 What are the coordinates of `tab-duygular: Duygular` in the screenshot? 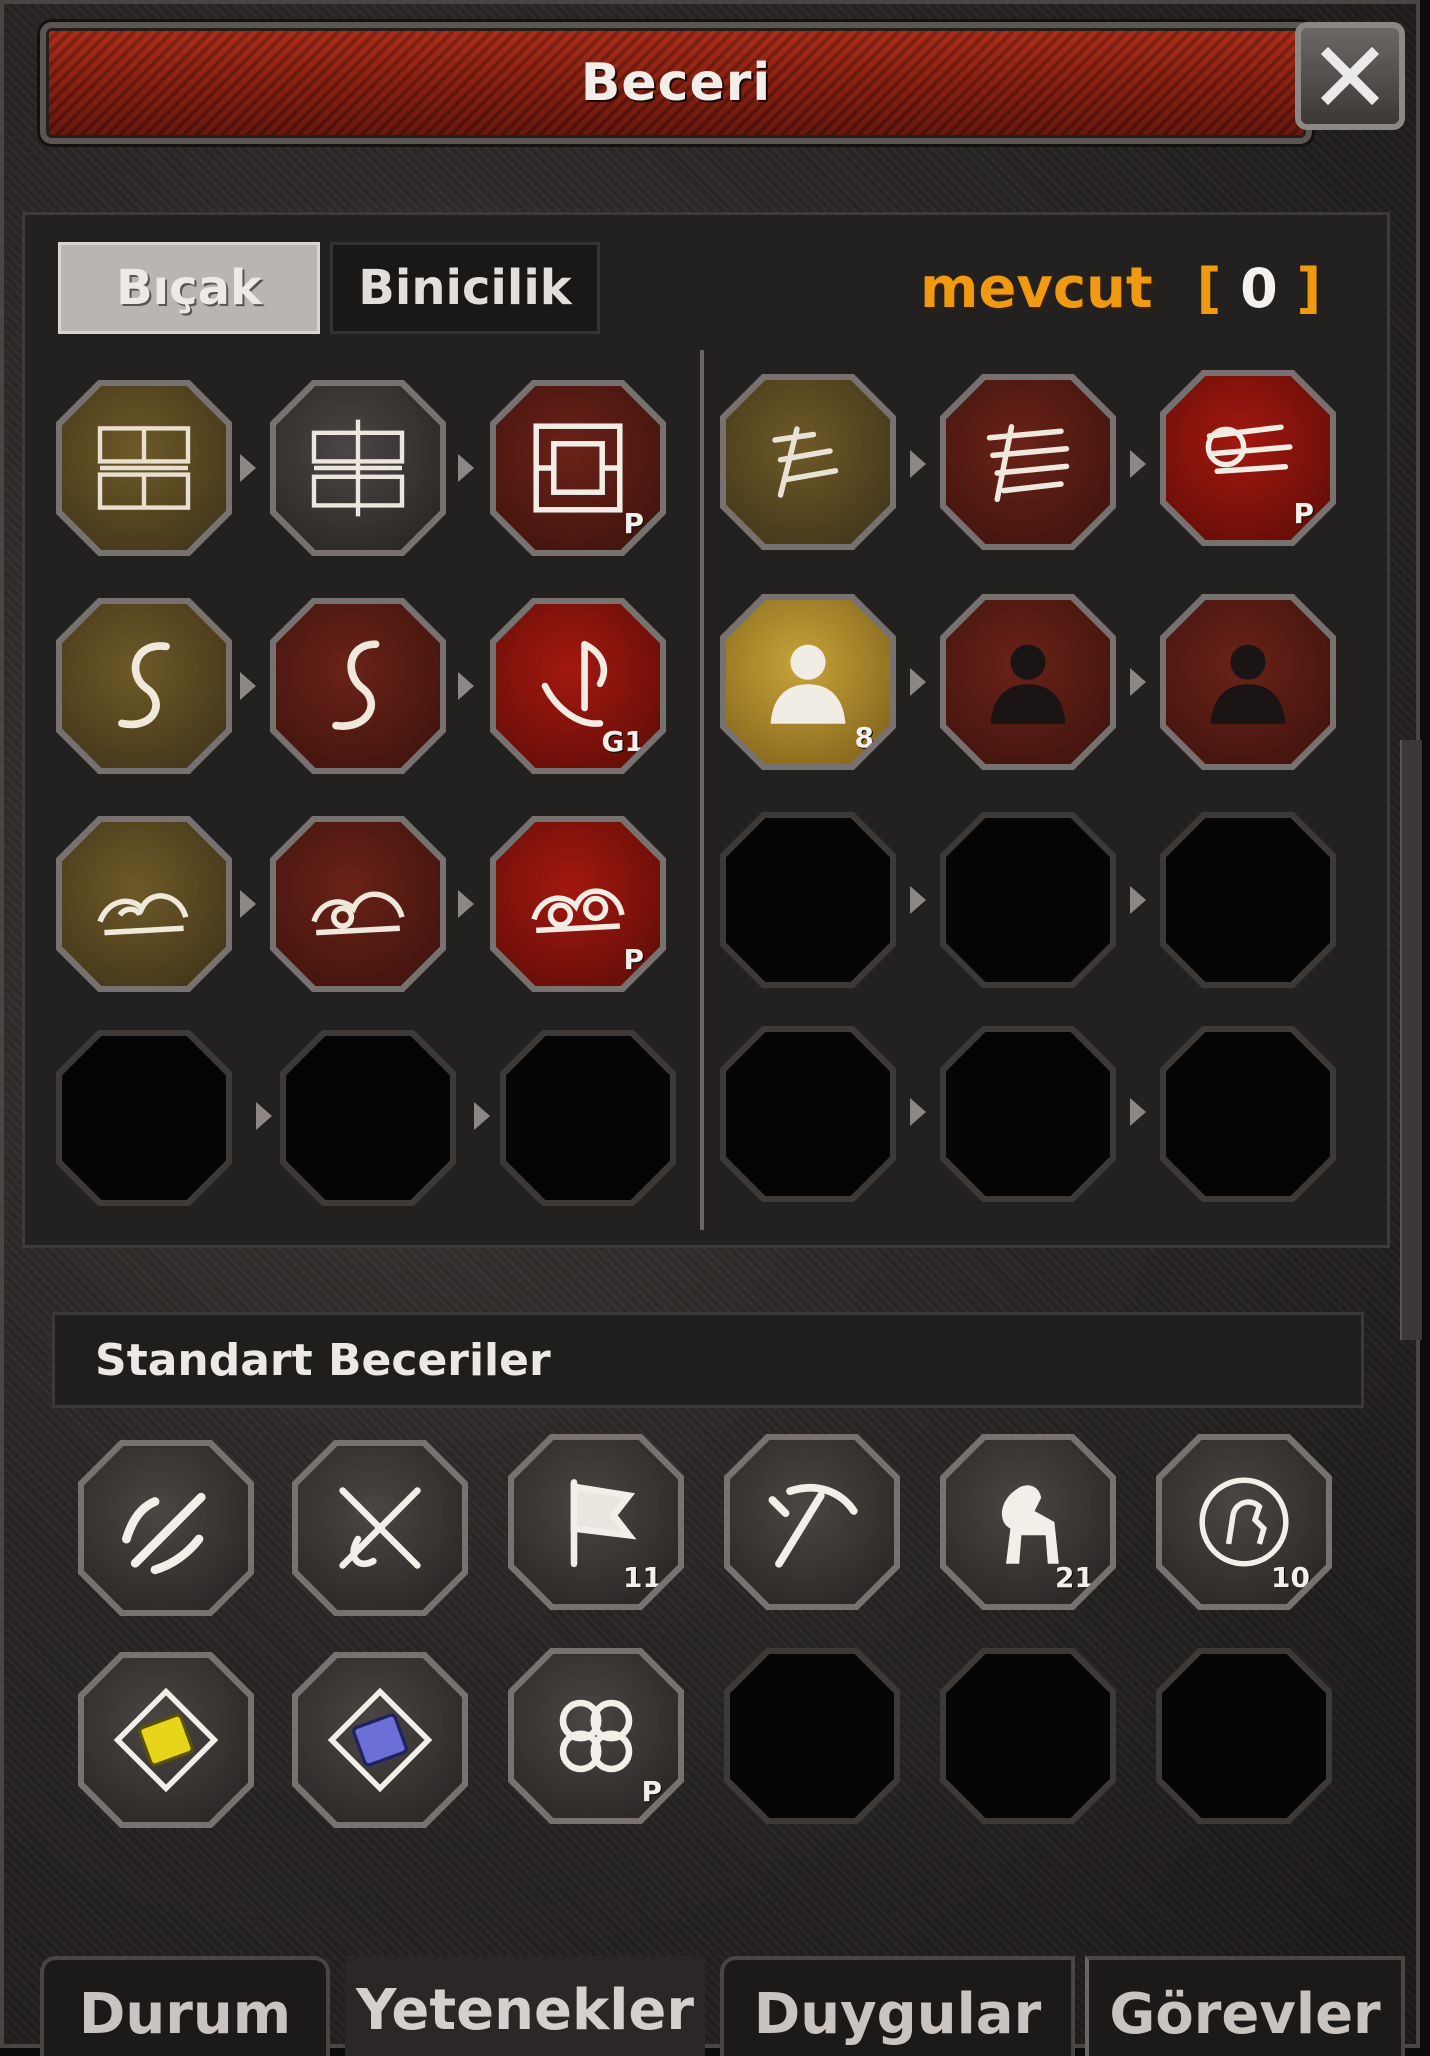 It's located at (897, 2006).